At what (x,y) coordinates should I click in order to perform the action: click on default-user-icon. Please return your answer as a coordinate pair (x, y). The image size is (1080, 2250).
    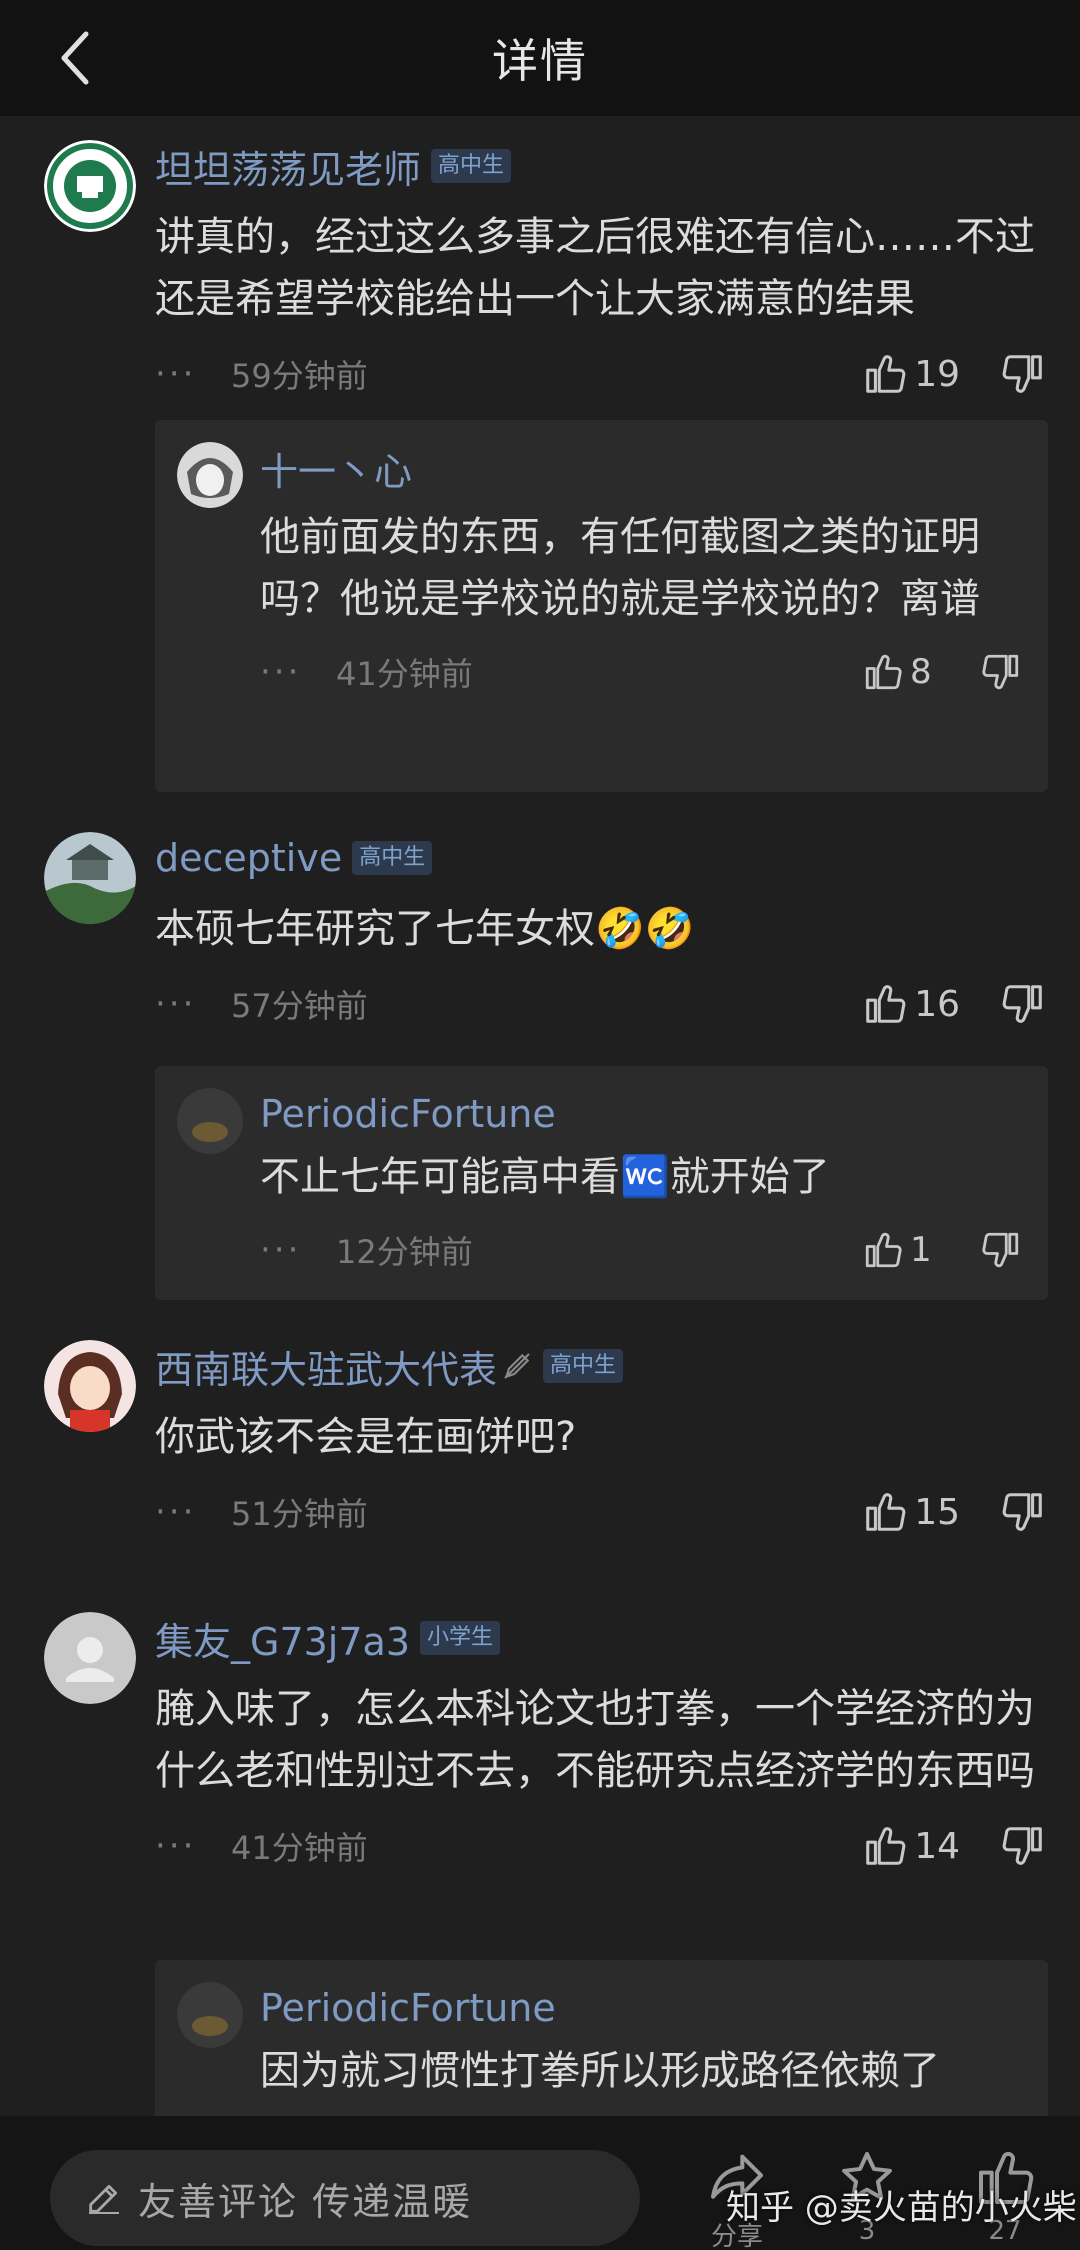
    Looking at the image, I should click on (90, 1658).